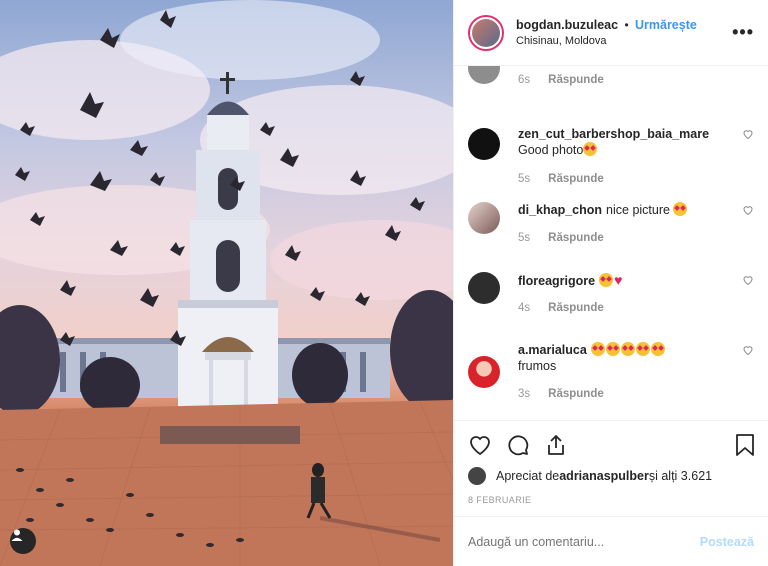  I want to click on comment-item: floreagrigore ♥ 4s Răspunde, so click(611, 297).